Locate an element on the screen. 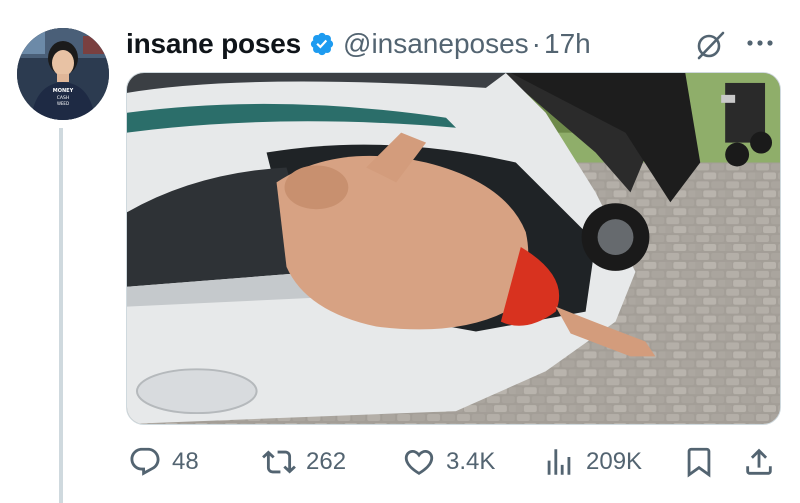  reply-icon is located at coordinates (145, 461).